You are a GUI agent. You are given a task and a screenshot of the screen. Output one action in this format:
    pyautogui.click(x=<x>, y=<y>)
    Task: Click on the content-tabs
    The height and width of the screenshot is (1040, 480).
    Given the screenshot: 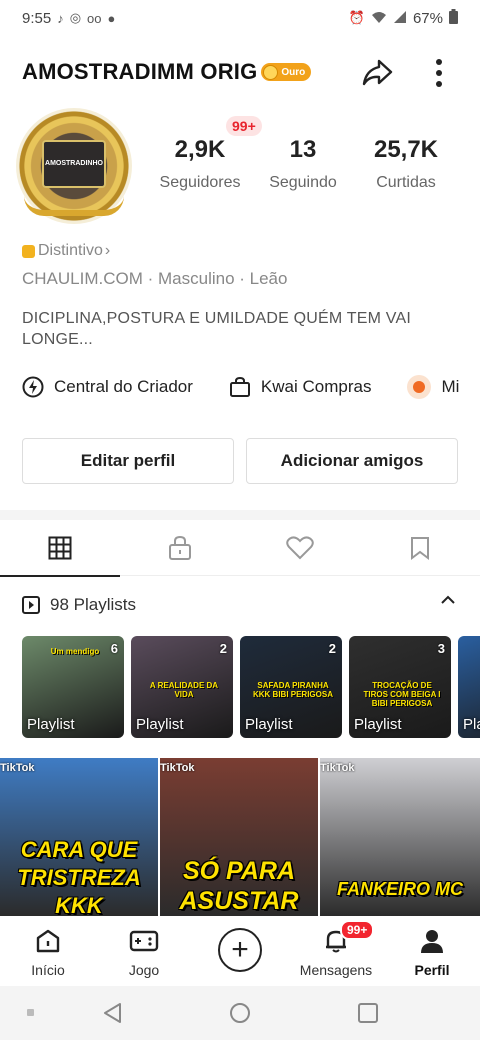 What is the action you would take?
    pyautogui.click(x=240, y=548)
    